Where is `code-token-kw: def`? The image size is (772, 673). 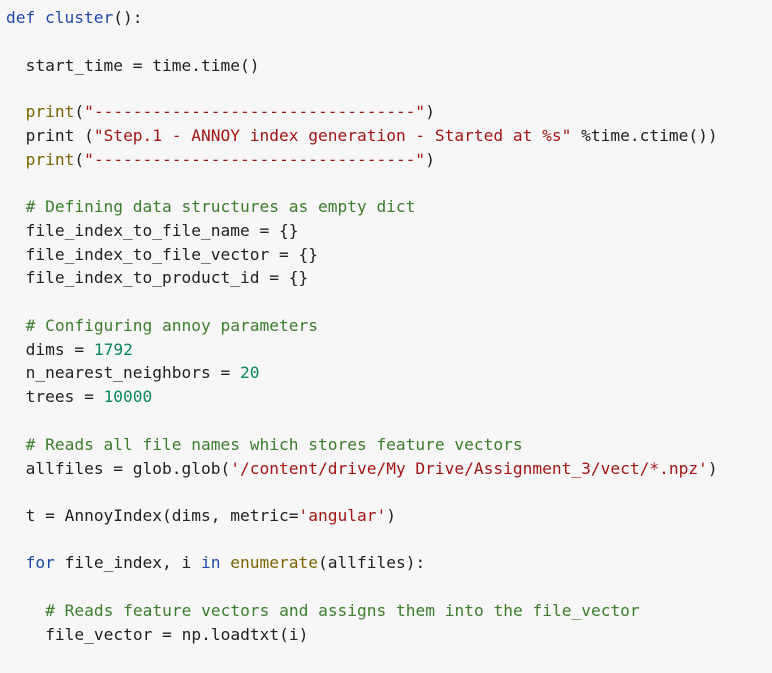
code-token-kw: def is located at coordinates (21, 17).